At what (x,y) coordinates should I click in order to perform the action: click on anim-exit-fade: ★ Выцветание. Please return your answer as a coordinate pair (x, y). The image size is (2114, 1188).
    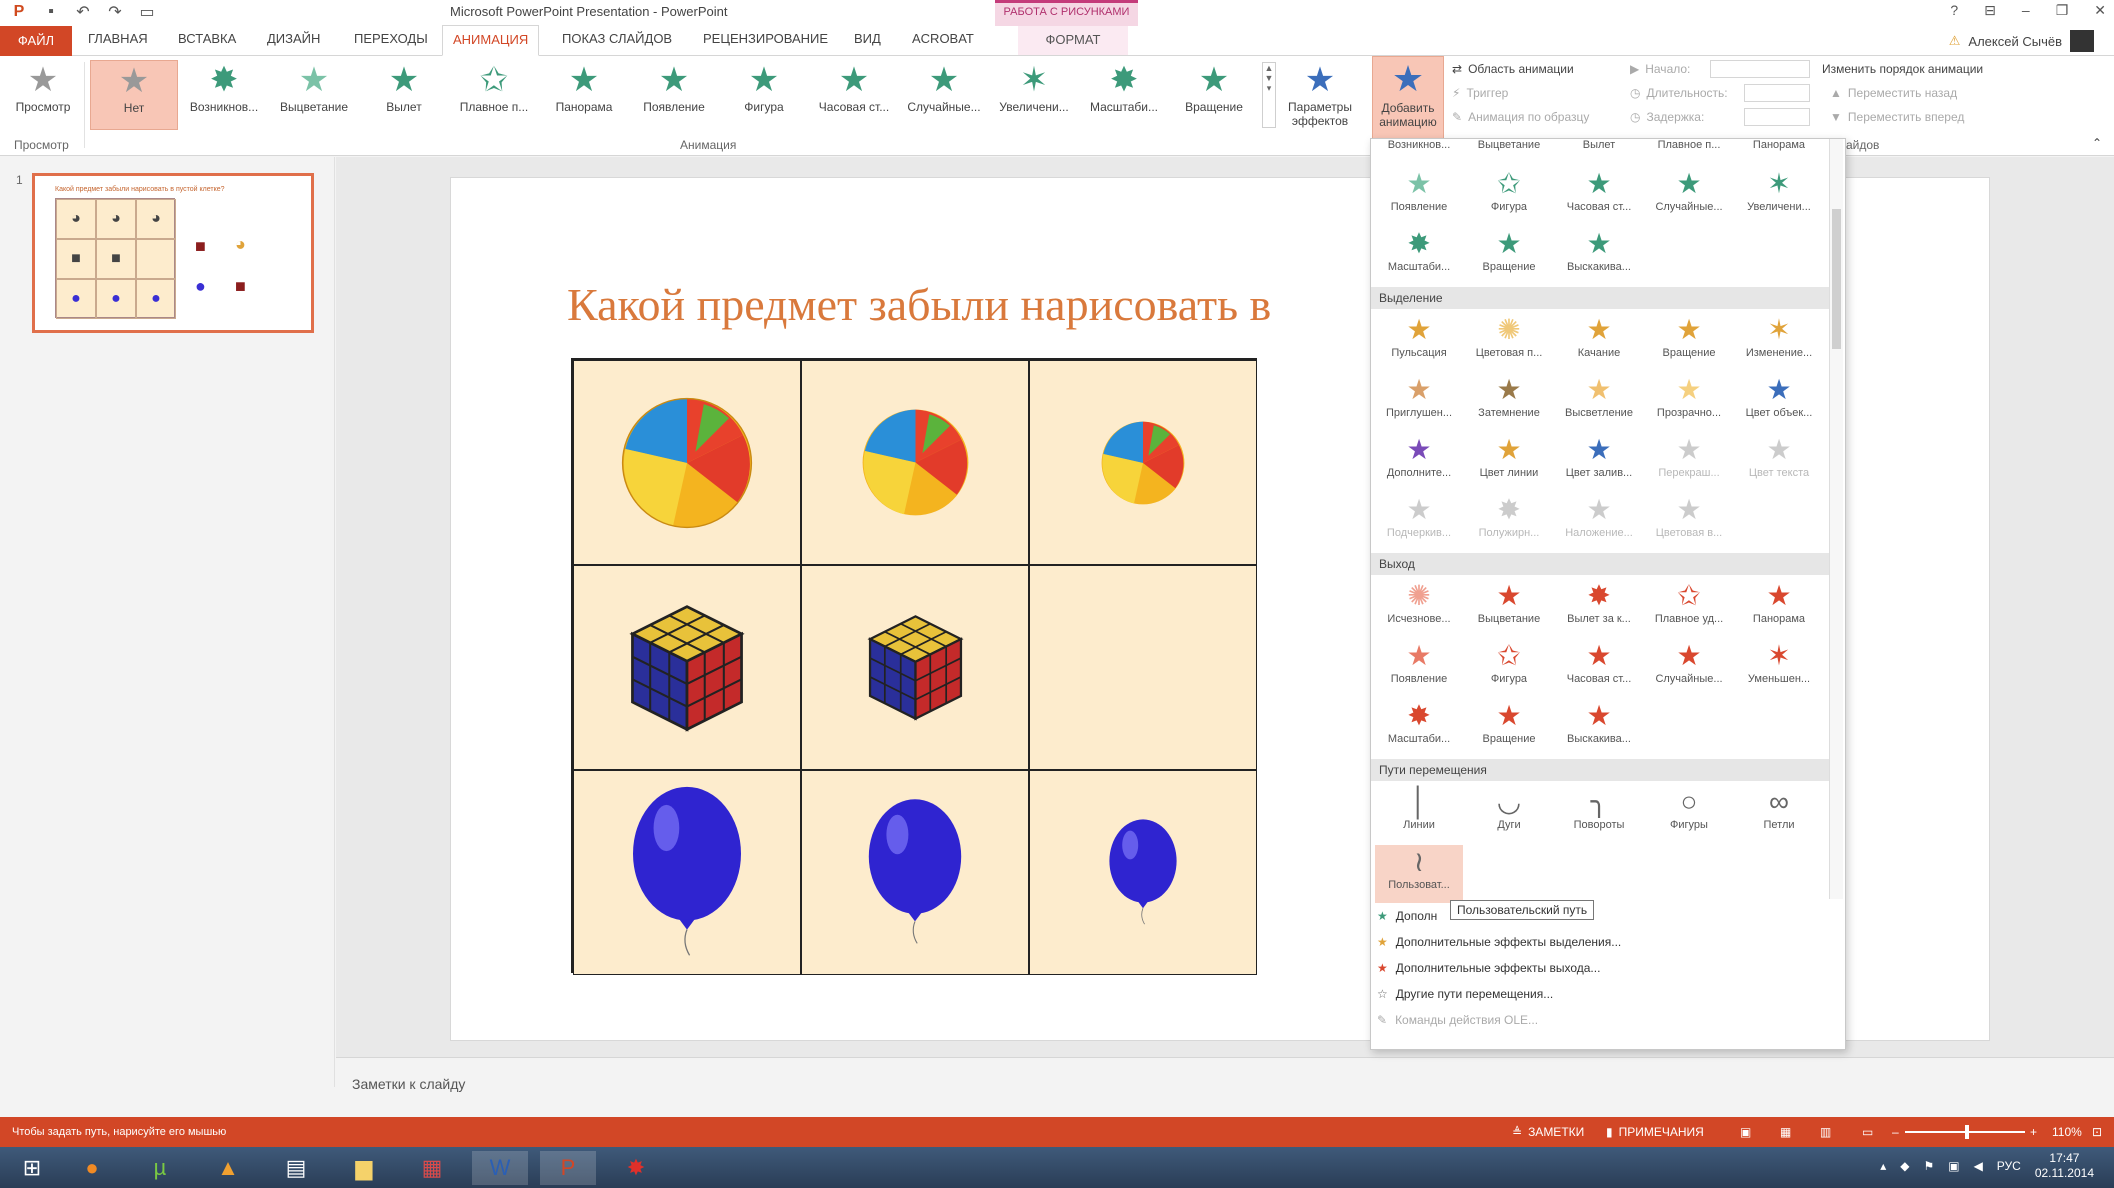
    Looking at the image, I should click on (1509, 608).